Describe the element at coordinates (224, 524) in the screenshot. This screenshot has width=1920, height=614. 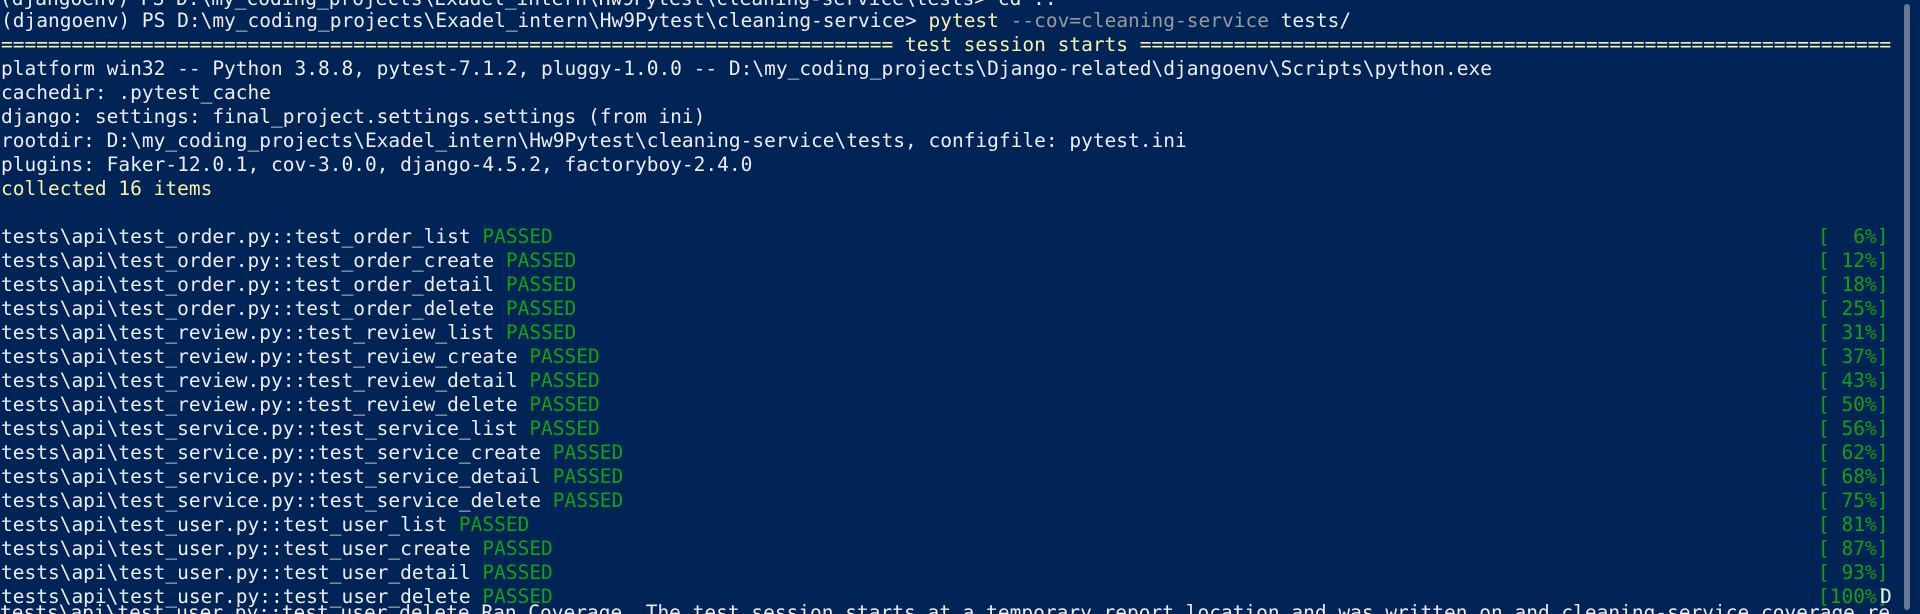
I see `test-name: tests\api\test_user.py::test_user_list` at that location.